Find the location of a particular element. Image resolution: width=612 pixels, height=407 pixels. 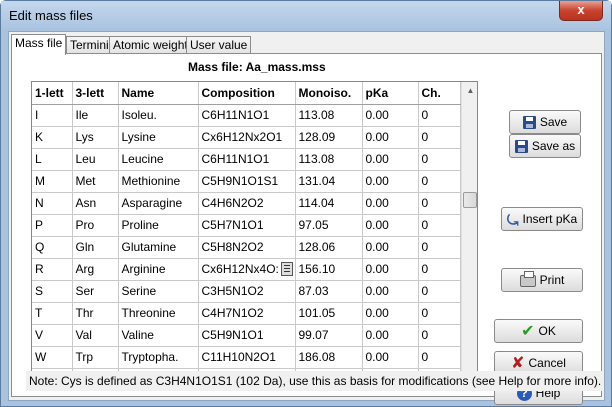

cell-name: Methionine is located at coordinates (158, 181).